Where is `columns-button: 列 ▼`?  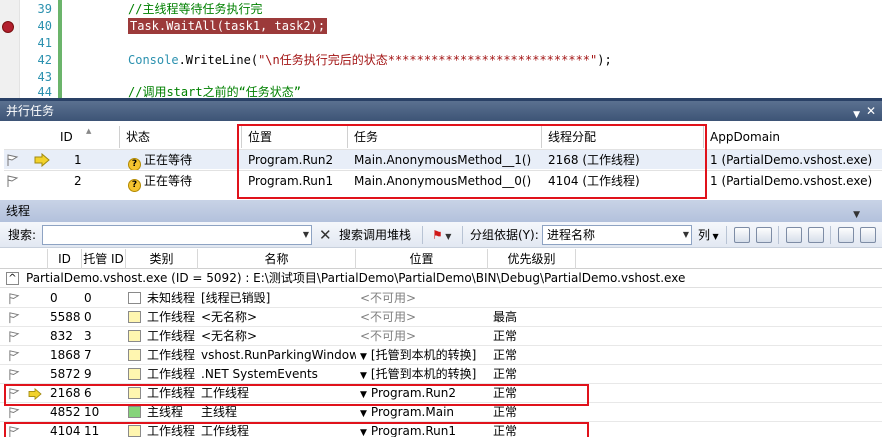 columns-button: 列 ▼ is located at coordinates (708, 235).